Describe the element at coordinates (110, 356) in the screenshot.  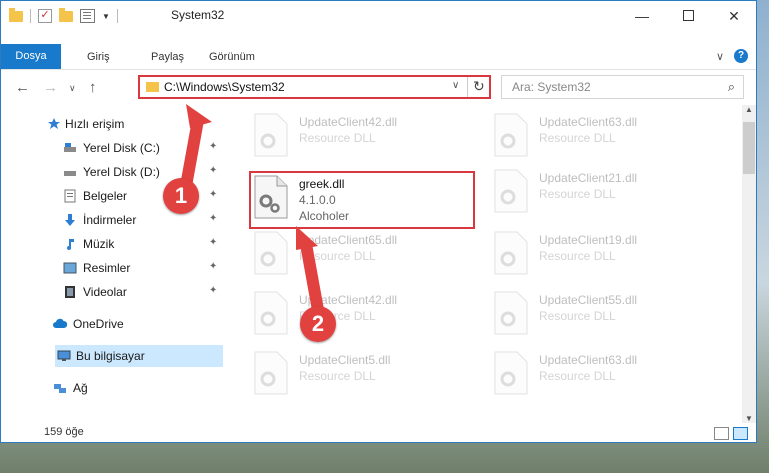
I see `nav-item-label: Bu bilgisayar` at that location.